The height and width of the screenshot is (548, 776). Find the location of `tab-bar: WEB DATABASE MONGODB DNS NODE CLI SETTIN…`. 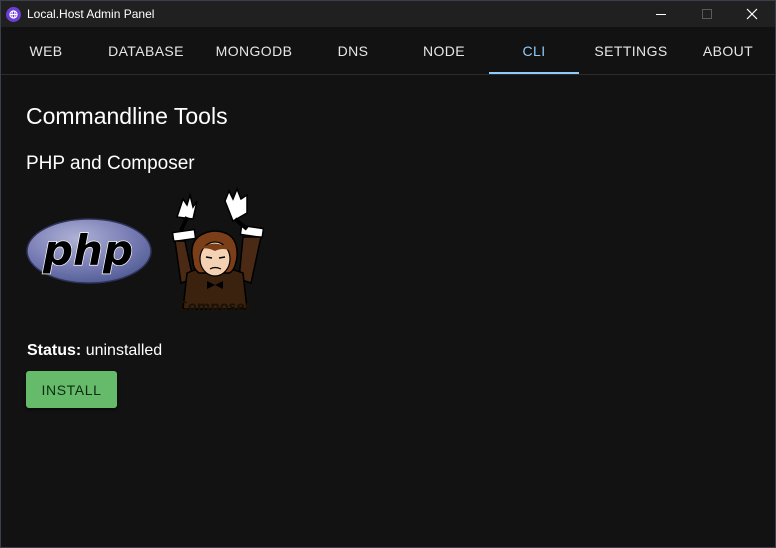

tab-bar: WEB DATABASE MONGODB DNS NODE CLI SETTIN… is located at coordinates (388, 51).